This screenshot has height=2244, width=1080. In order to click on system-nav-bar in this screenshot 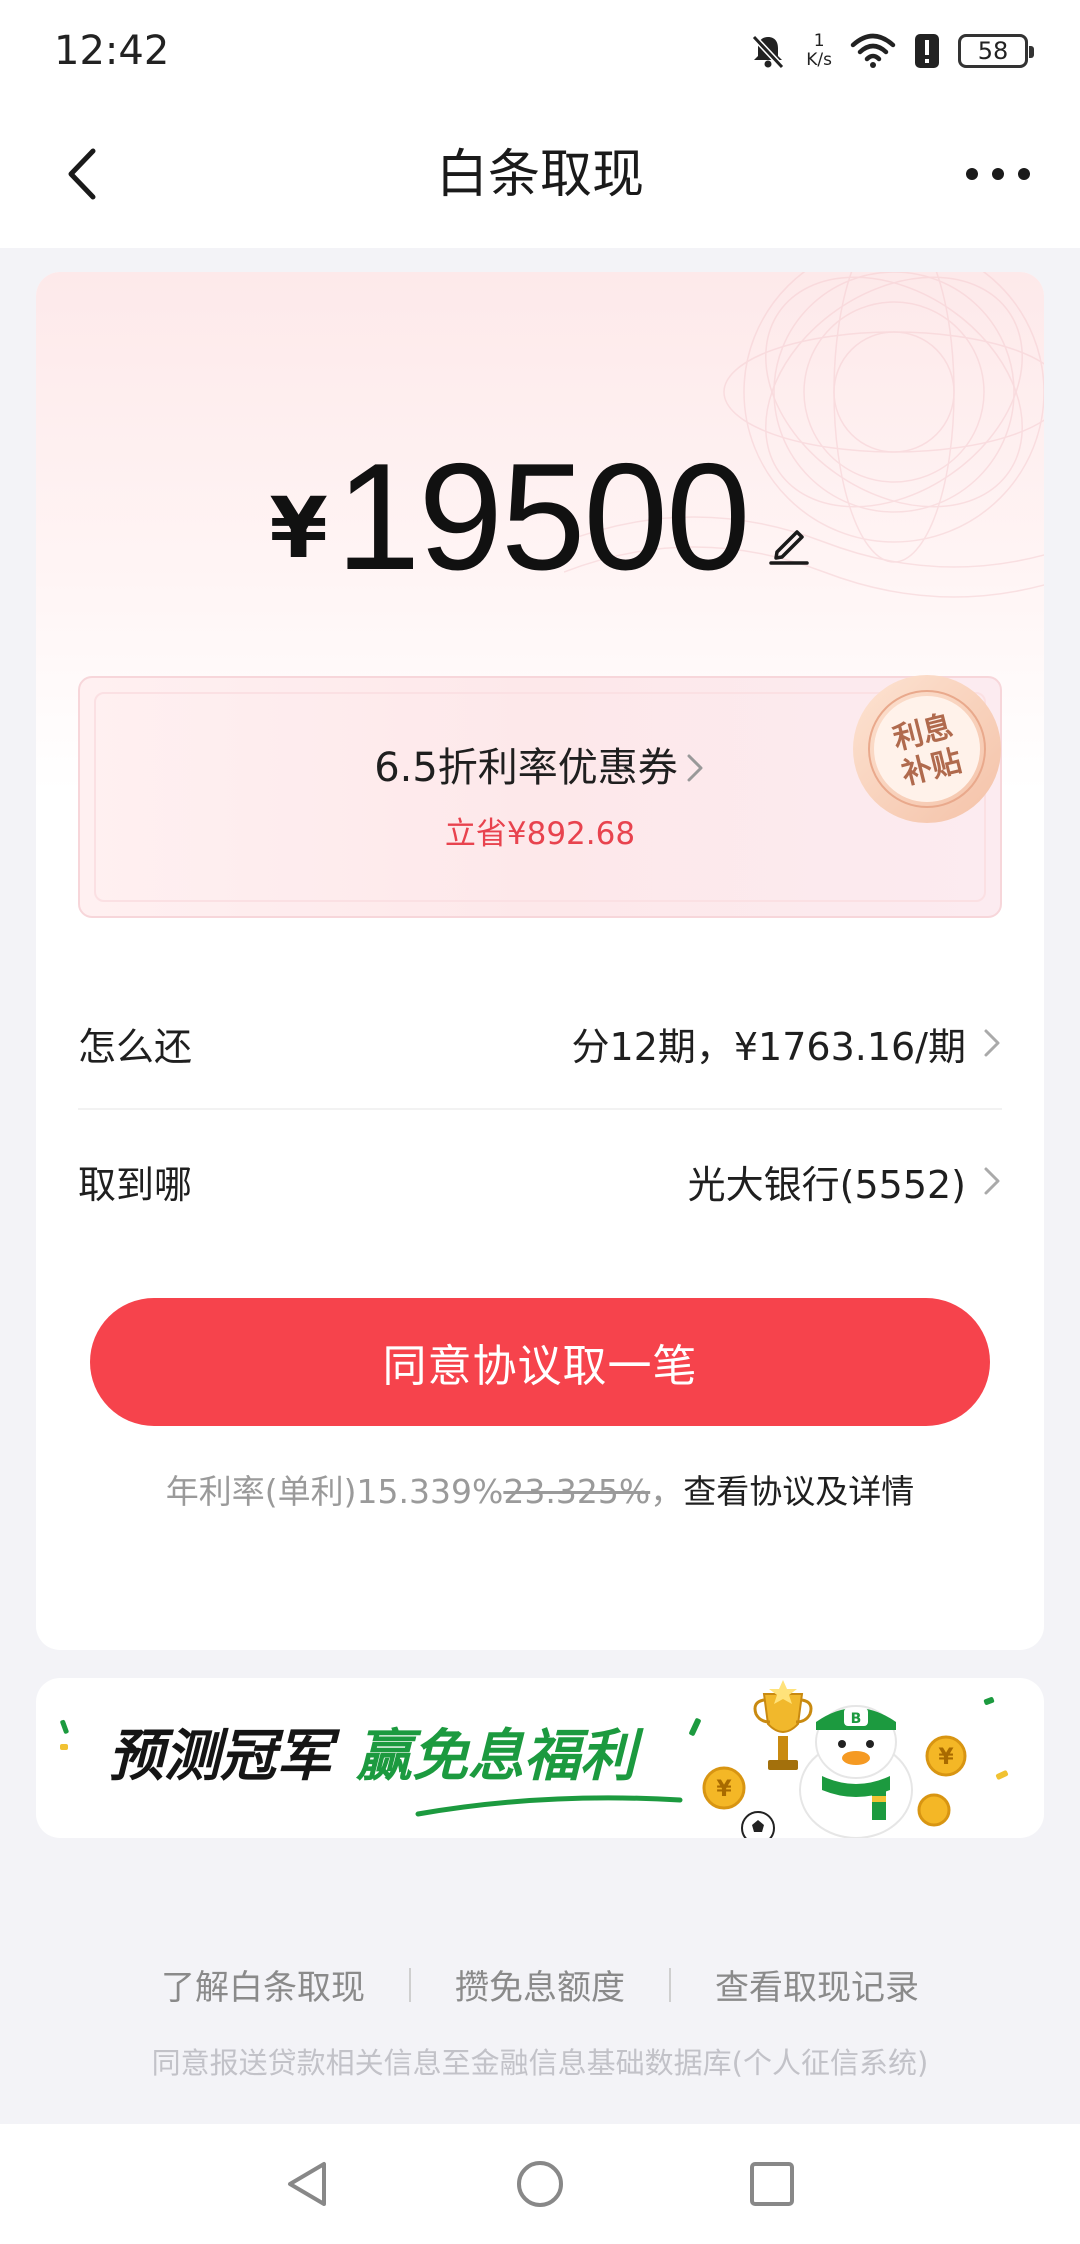, I will do `click(540, 2184)`.